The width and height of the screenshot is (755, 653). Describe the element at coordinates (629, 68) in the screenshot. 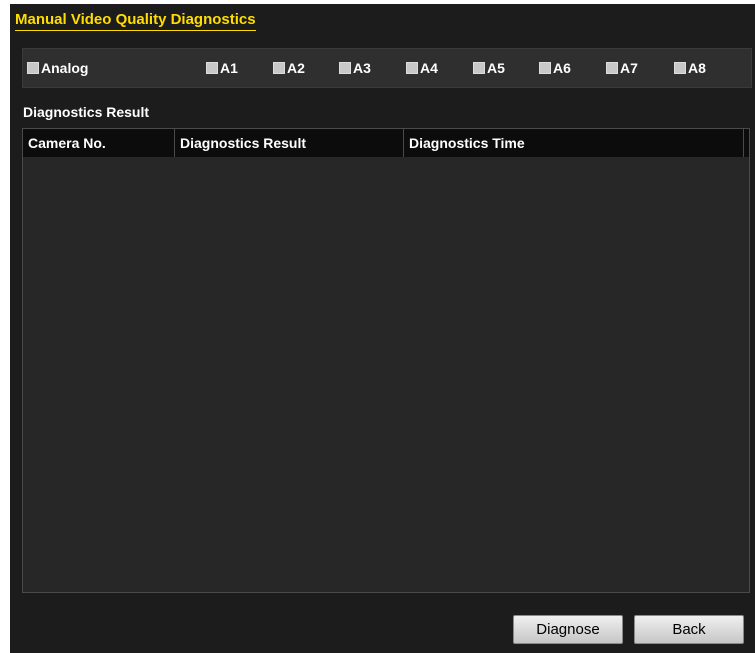

I see `checkbox-label: A7` at that location.